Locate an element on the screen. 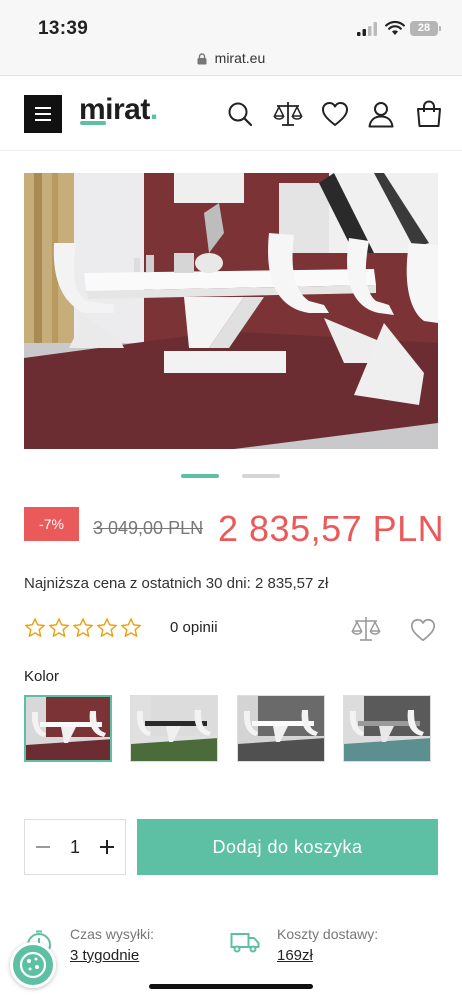 This screenshot has width=462, height=999. slider-dot-active is located at coordinates (200, 476).